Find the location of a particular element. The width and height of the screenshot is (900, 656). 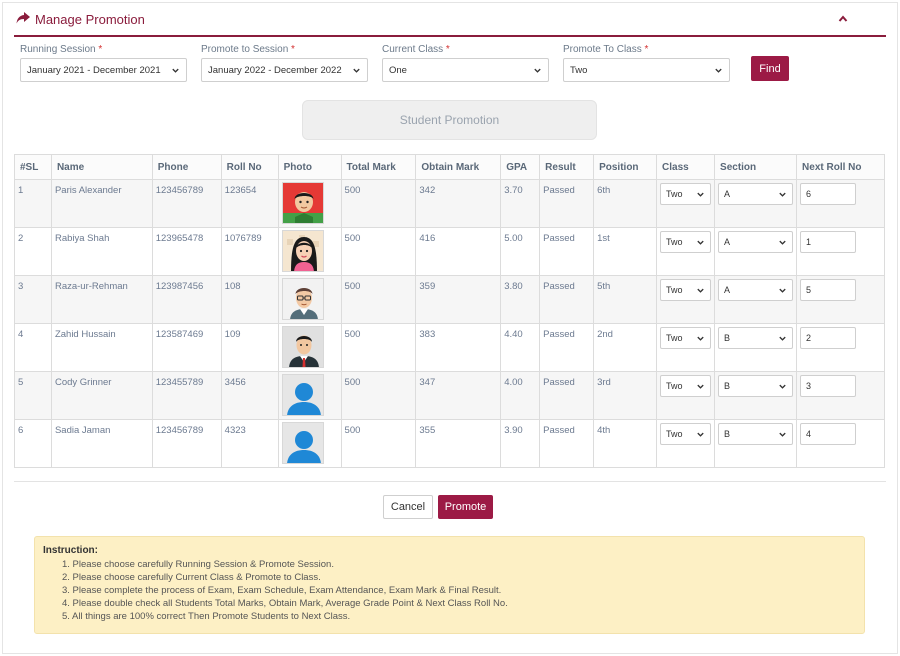

col-header-phone: Phone is located at coordinates (186, 167).